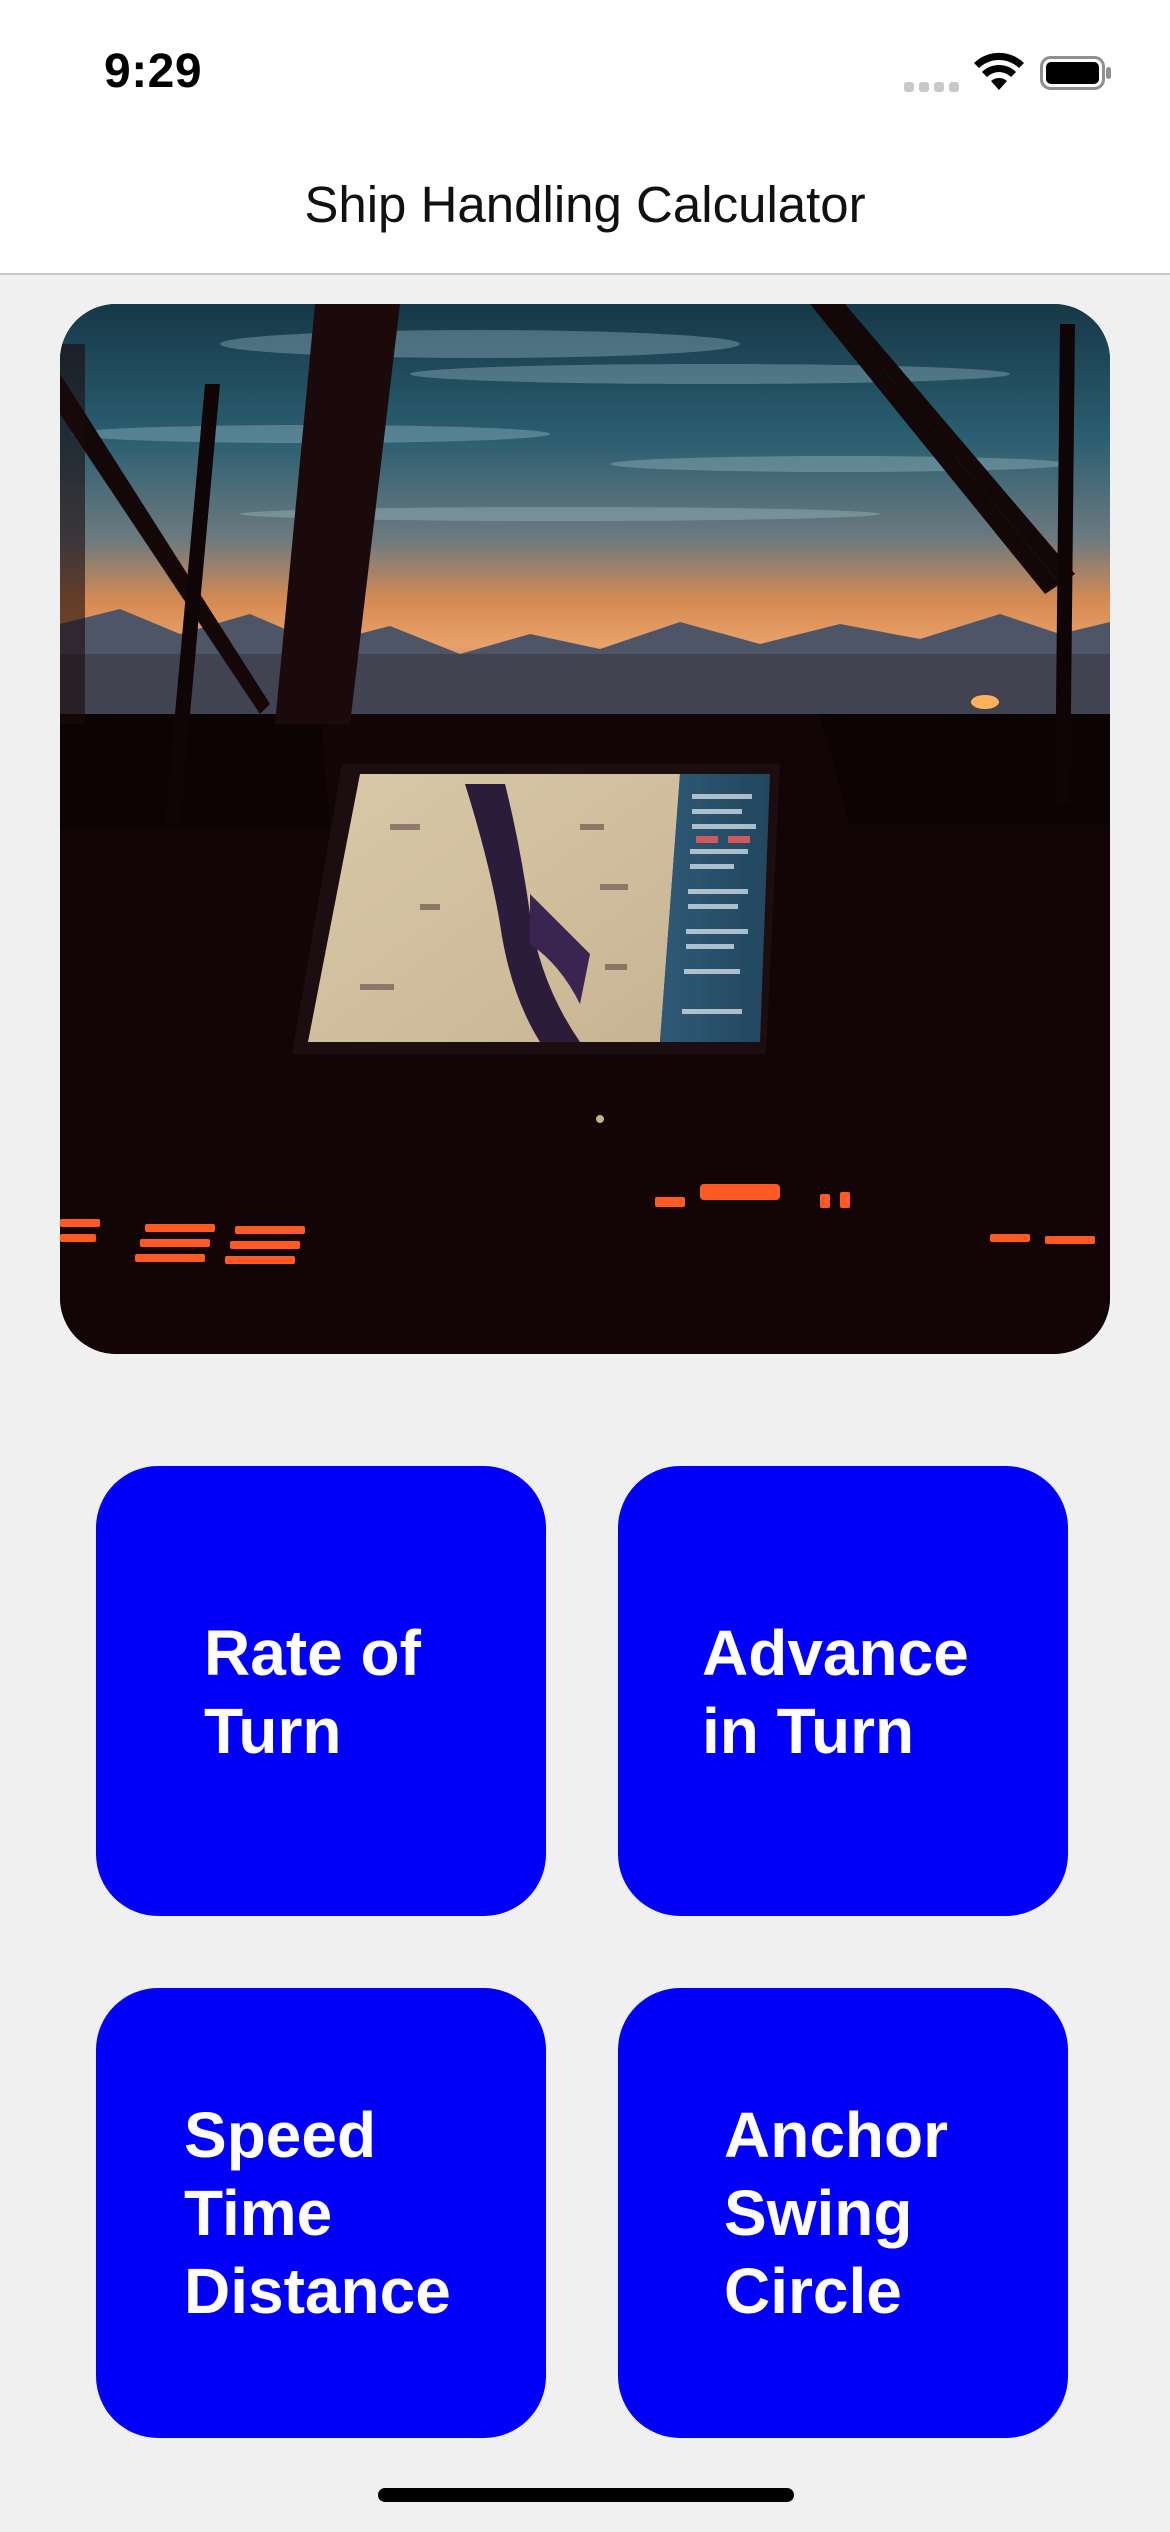 The image size is (1170, 2532). I want to click on home-indicator, so click(586, 2495).